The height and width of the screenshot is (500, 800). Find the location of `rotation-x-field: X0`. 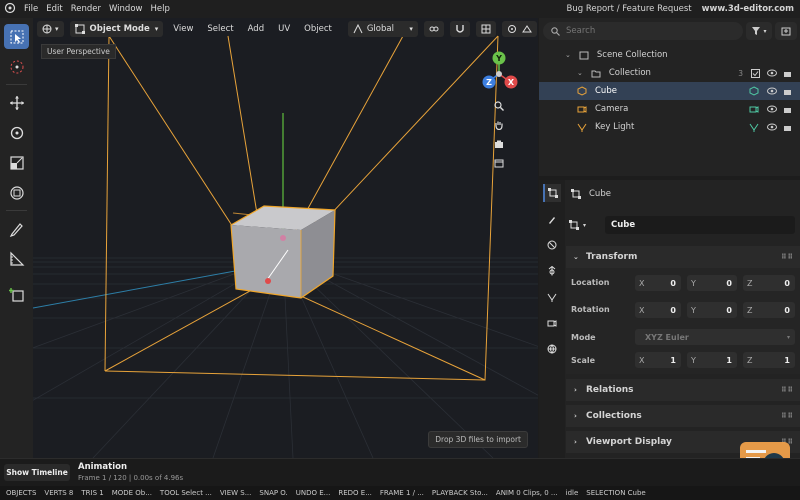

rotation-x-field: X0 is located at coordinates (658, 310).